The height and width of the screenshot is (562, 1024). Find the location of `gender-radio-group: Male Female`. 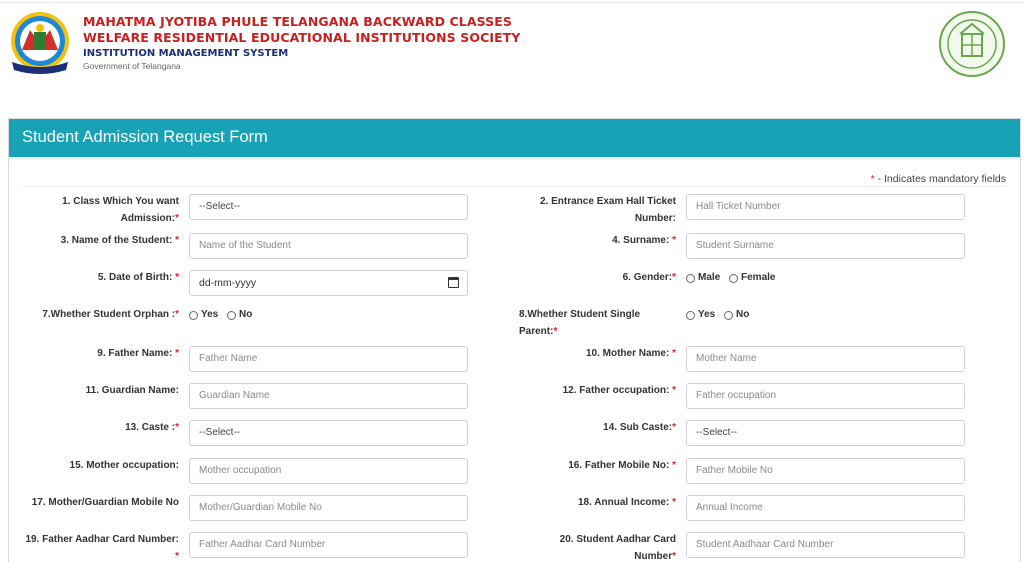

gender-radio-group: Male Female is located at coordinates (733, 279).